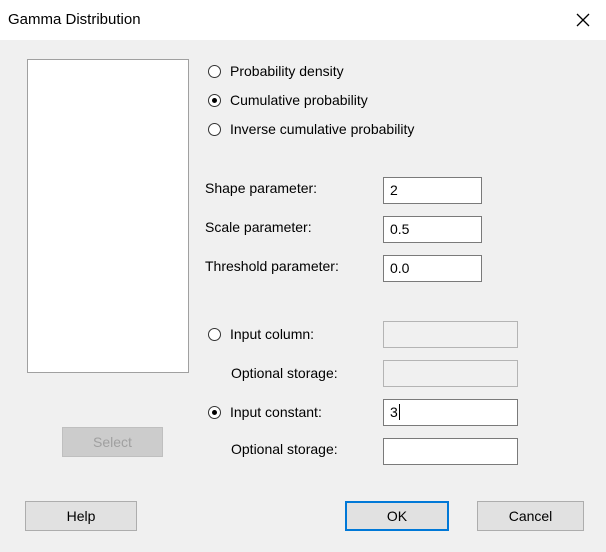 The image size is (606, 552). I want to click on radio-input-column: Input column:, so click(261, 334).